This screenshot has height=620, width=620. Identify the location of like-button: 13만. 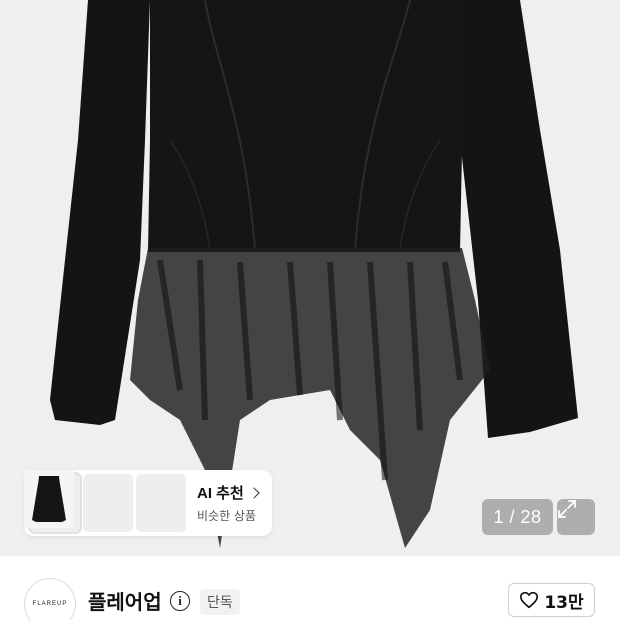
(551, 600).